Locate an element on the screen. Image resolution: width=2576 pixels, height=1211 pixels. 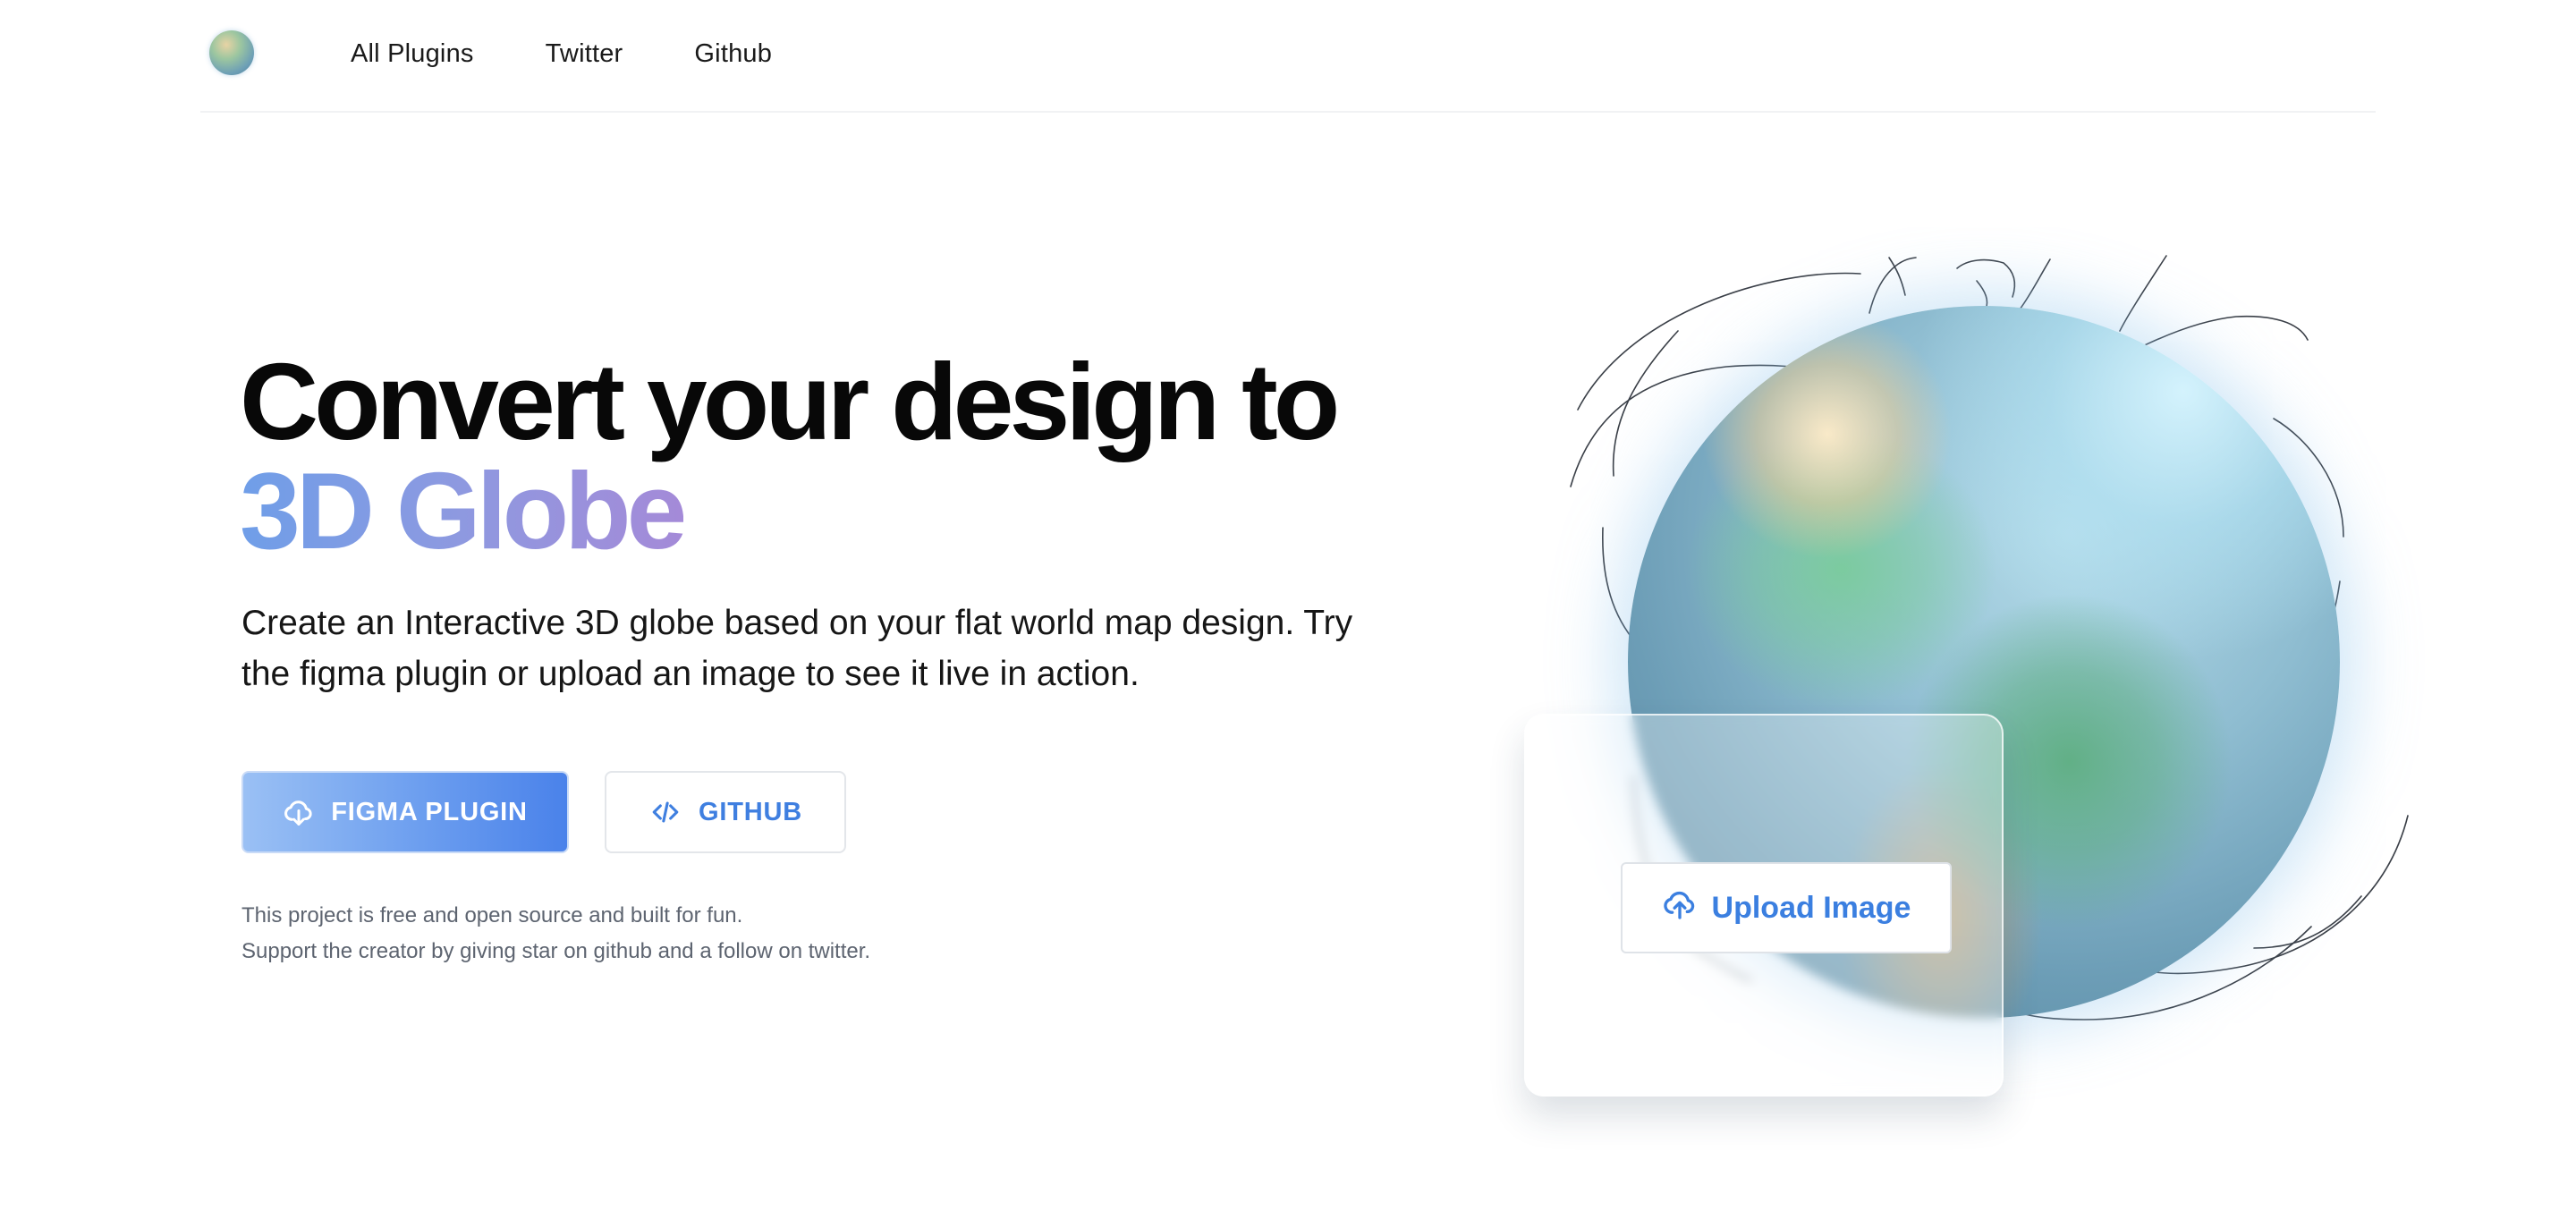
github-button: GITHUB is located at coordinates (725, 812).